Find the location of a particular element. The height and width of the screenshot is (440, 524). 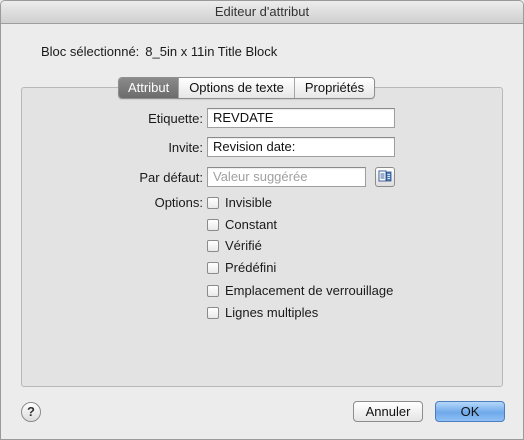

tab-bar: Attribut Options de texte Propriétés is located at coordinates (247, 88).